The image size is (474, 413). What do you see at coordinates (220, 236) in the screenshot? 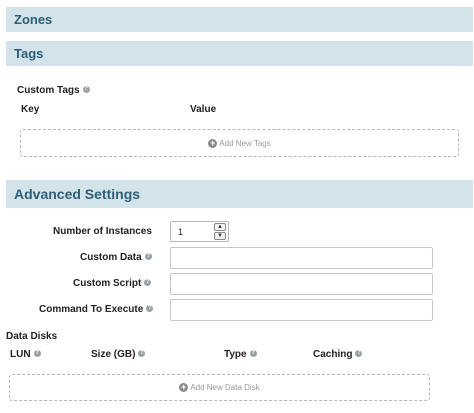
I see `decrement-button: ▼` at bounding box center [220, 236].